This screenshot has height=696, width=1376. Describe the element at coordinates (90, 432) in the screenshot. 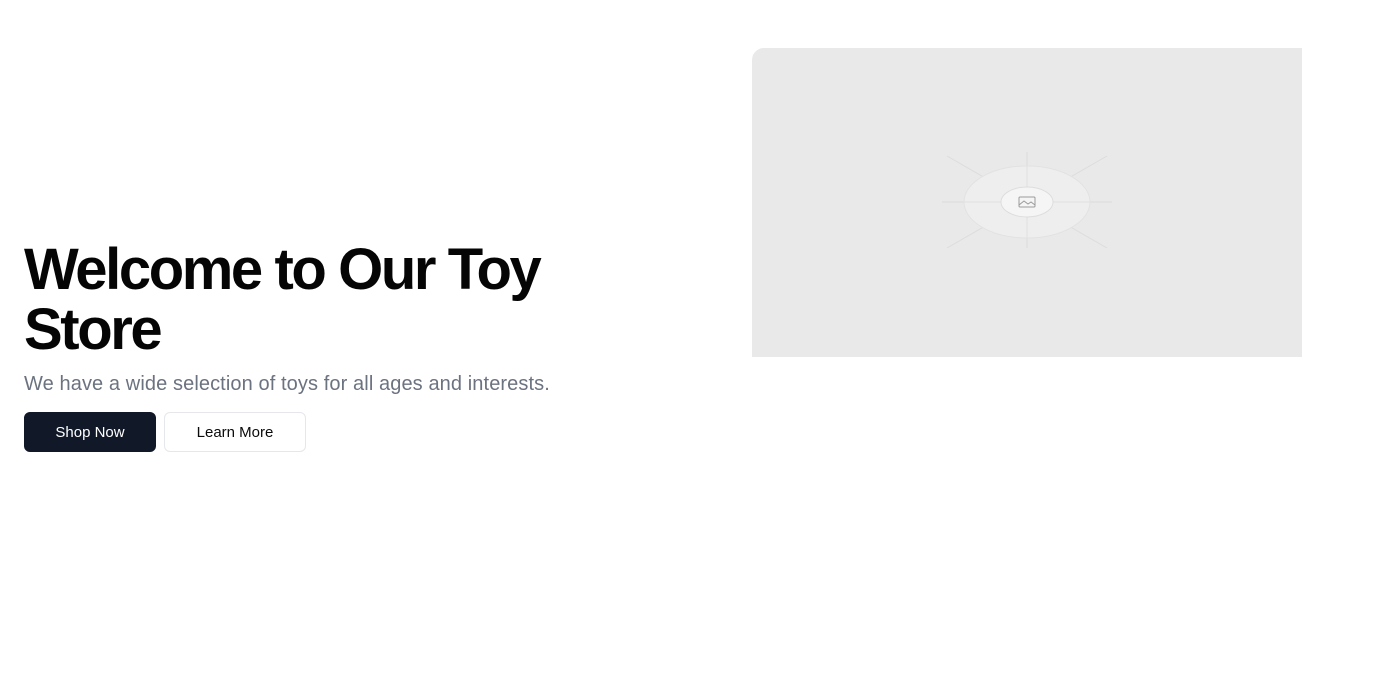

I see `shop-now-button: Shop Now` at that location.